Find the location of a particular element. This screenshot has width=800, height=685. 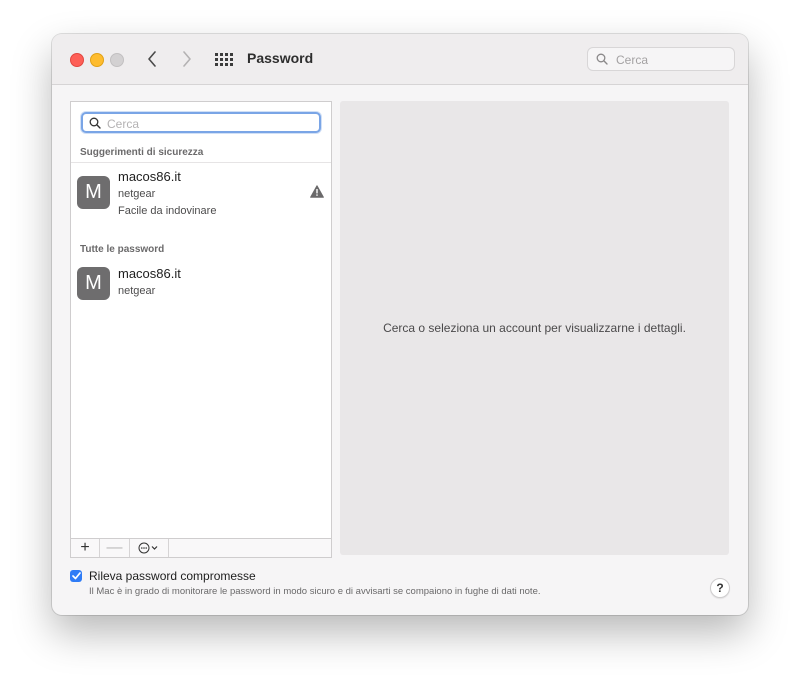

sidebar-search-input is located at coordinates (207, 123).